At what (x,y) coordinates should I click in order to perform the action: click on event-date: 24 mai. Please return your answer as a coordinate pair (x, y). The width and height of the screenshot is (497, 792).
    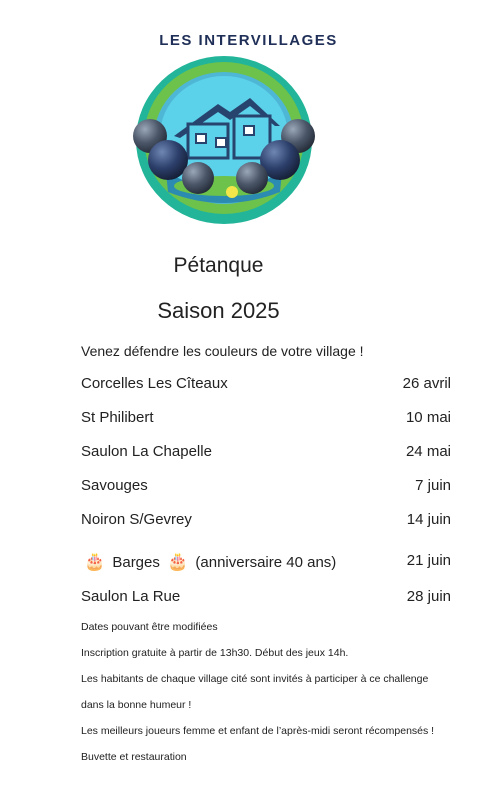
    Looking at the image, I should click on (428, 451).